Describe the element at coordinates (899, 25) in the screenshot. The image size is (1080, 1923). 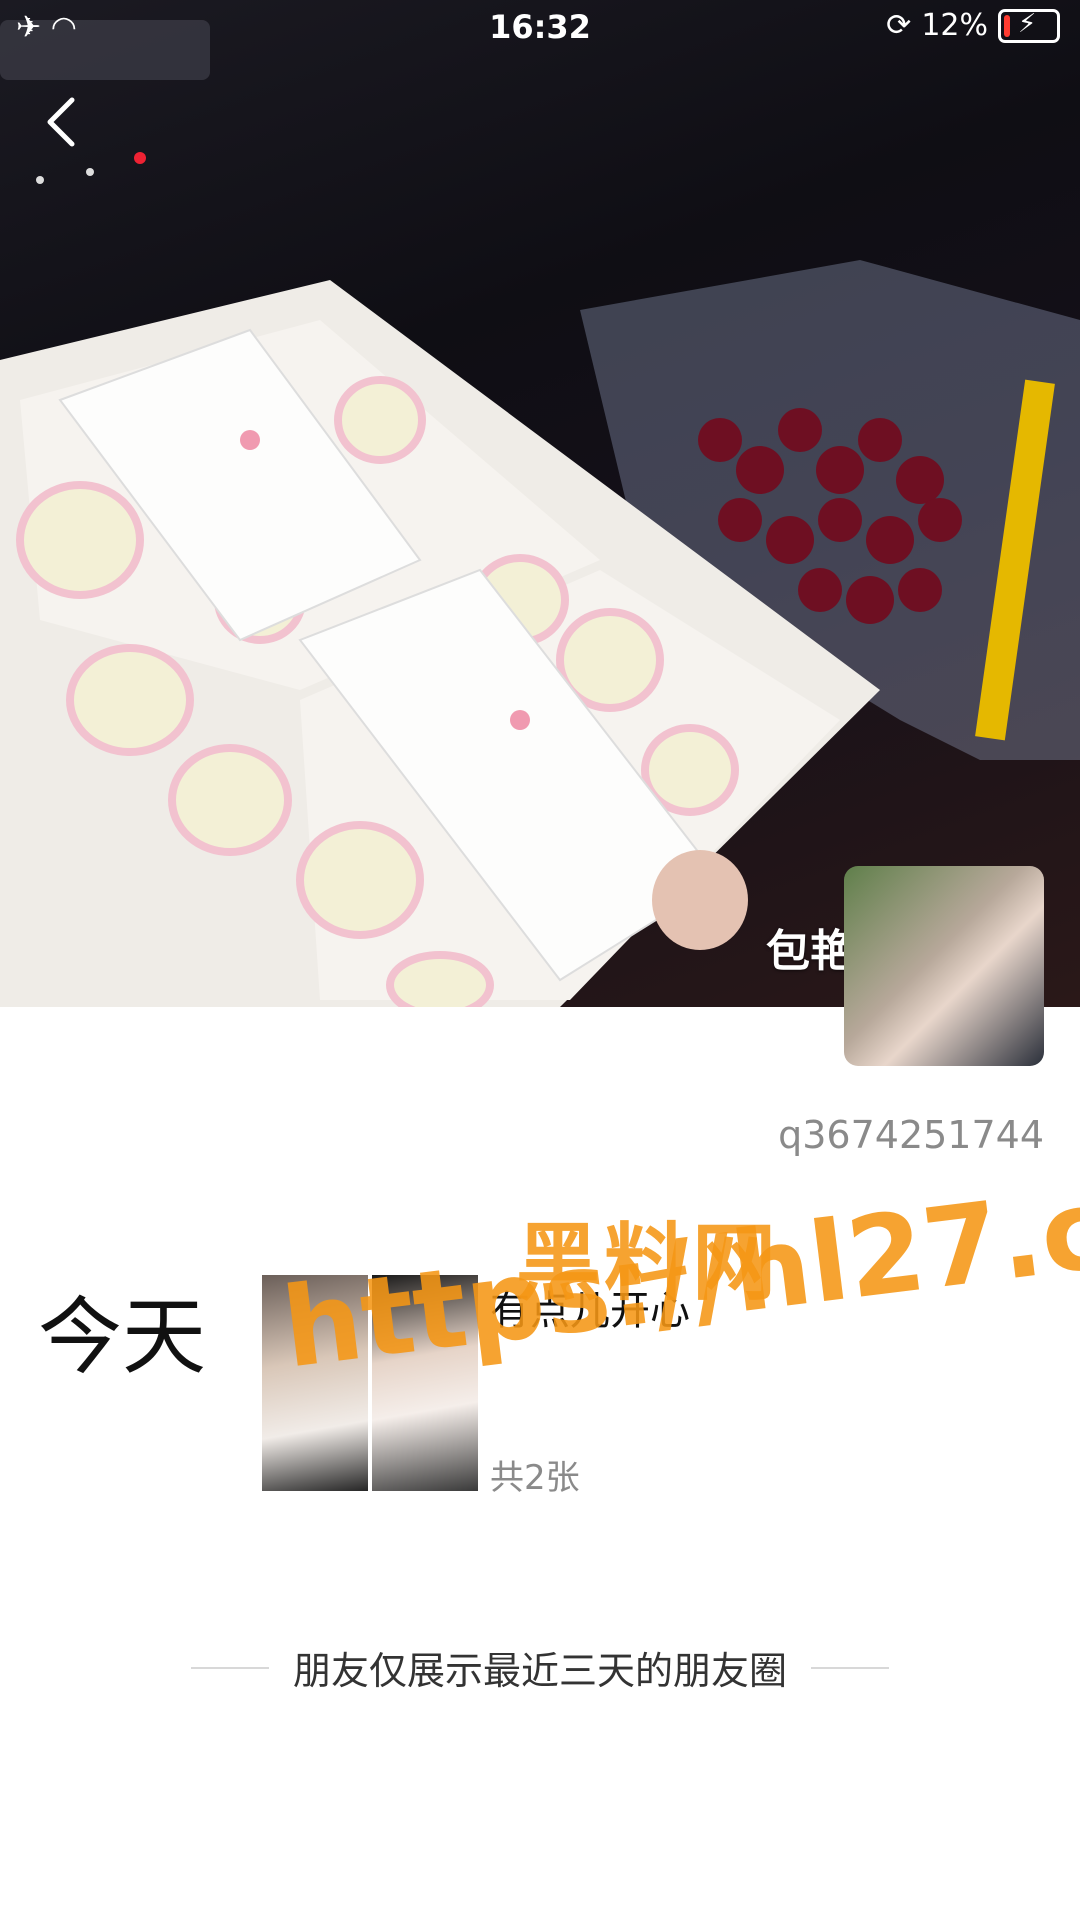
I see `orientation-lock-icon: ⟳` at that location.